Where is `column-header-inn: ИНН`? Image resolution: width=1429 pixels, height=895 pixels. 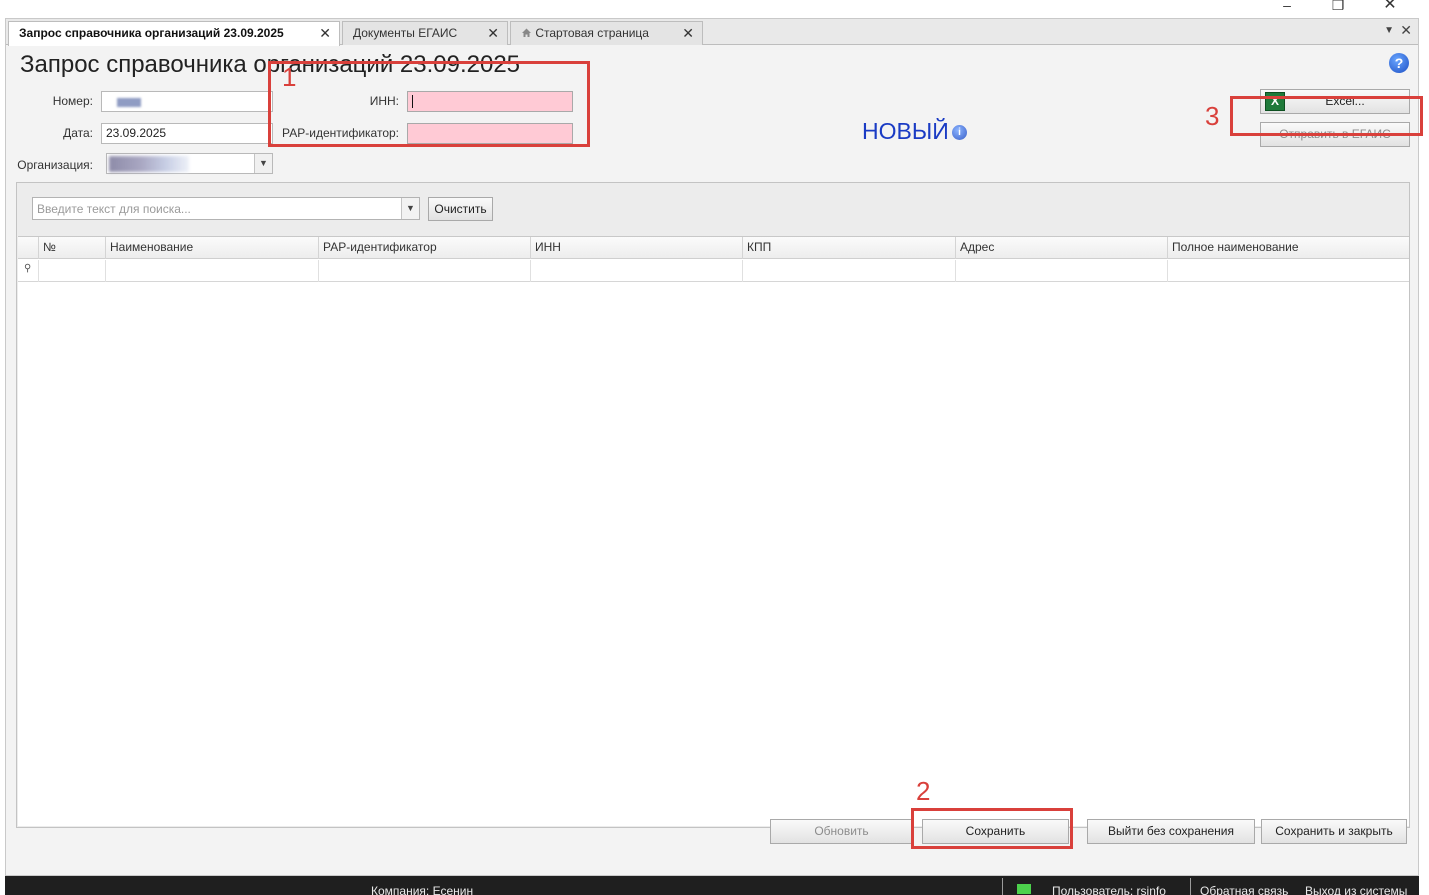 column-header-inn: ИНН is located at coordinates (636, 248).